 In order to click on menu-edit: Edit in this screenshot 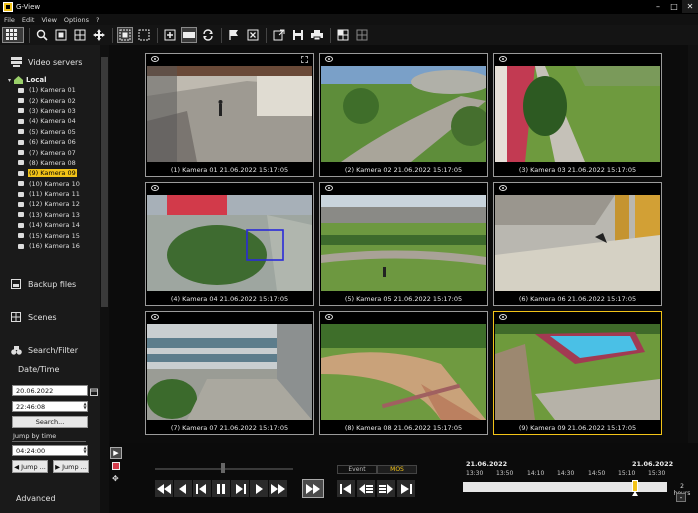, I will do `click(28, 20)`.